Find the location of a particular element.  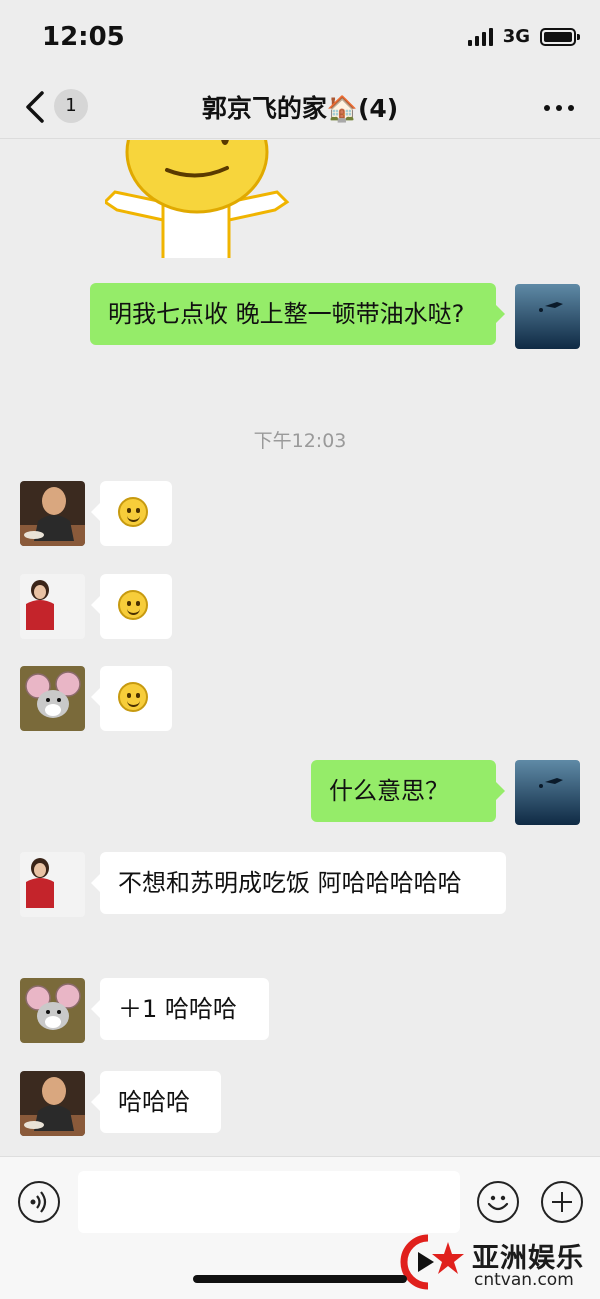

chat-title: 郭京飞的家🏠(4) is located at coordinates (300, 108).